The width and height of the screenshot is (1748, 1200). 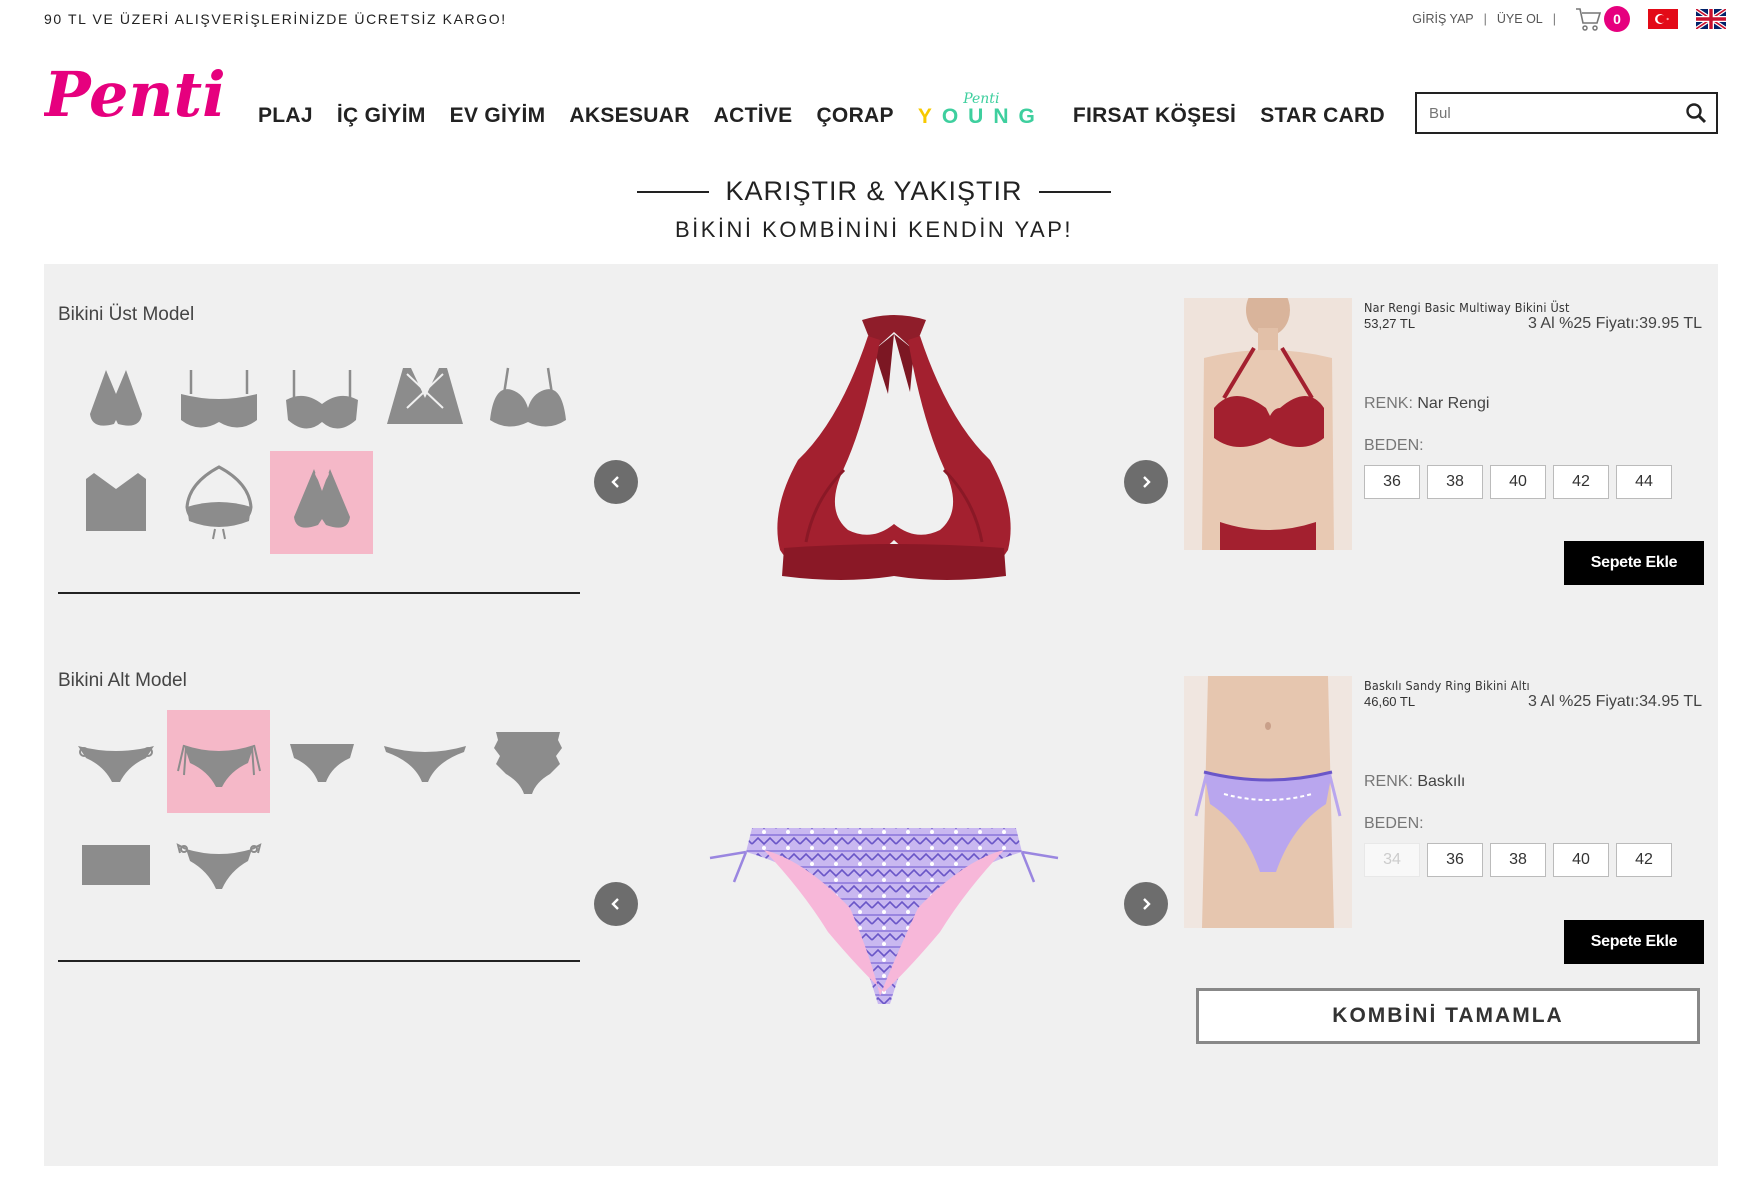 I want to click on top-product-photo, so click(x=1268, y=424).